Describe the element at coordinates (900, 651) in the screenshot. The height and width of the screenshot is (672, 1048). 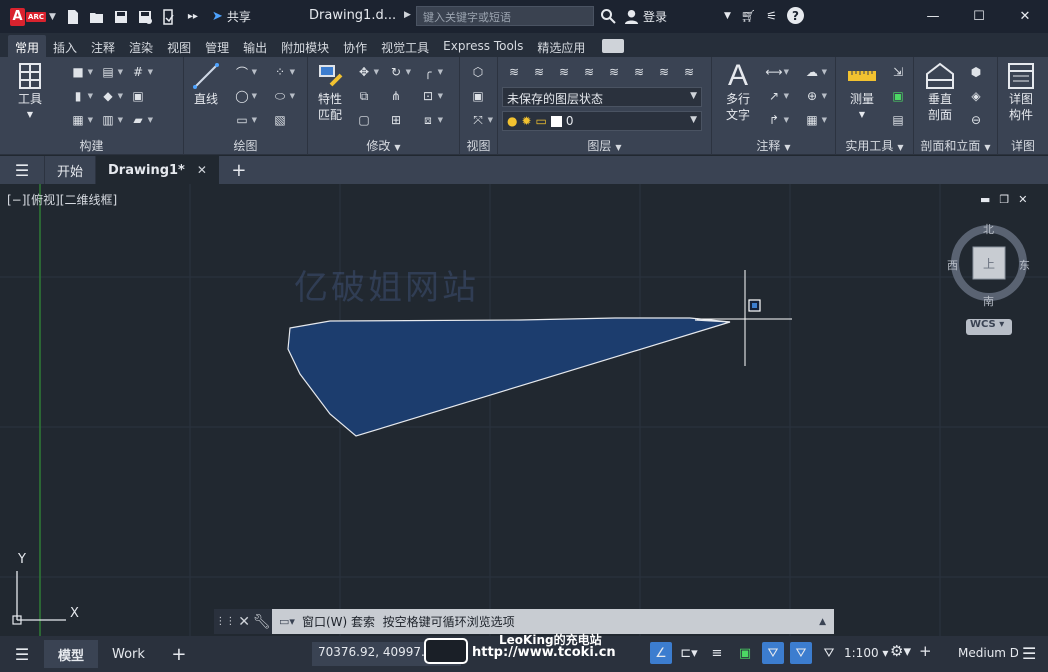
I see `settings-gear-icon: ⚙︎▾` at that location.